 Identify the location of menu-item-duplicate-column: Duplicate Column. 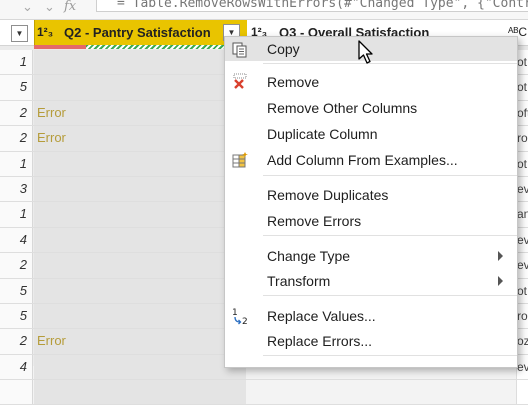
(371, 134).